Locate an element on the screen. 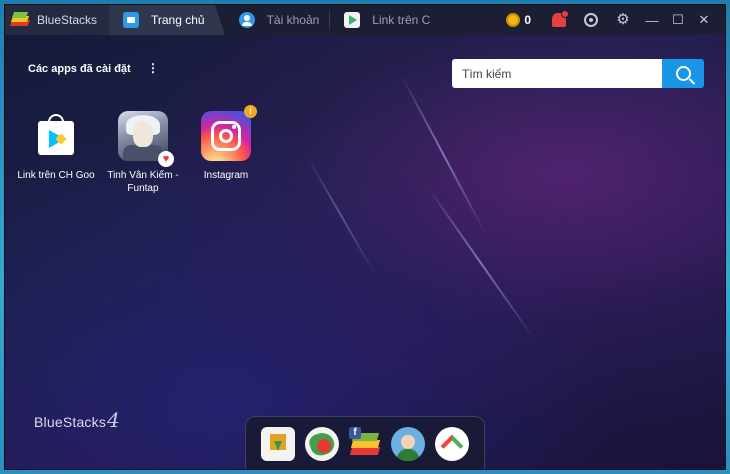 This screenshot has width=730, height=474. bluestacks-logo-icon is located at coordinates (20, 20).